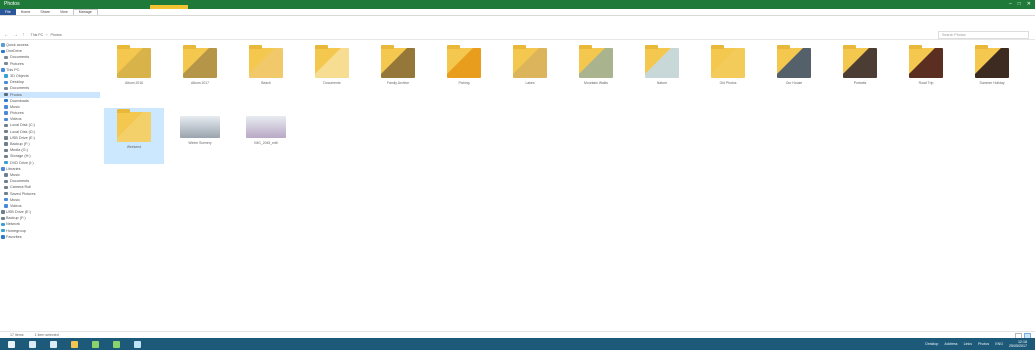  I want to click on folder-tile: Our House, so click(794, 72).